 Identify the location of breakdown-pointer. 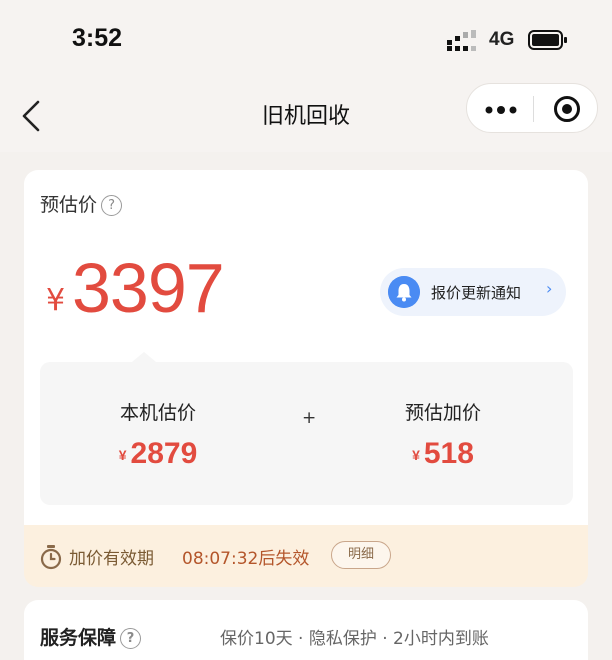
(144, 357).